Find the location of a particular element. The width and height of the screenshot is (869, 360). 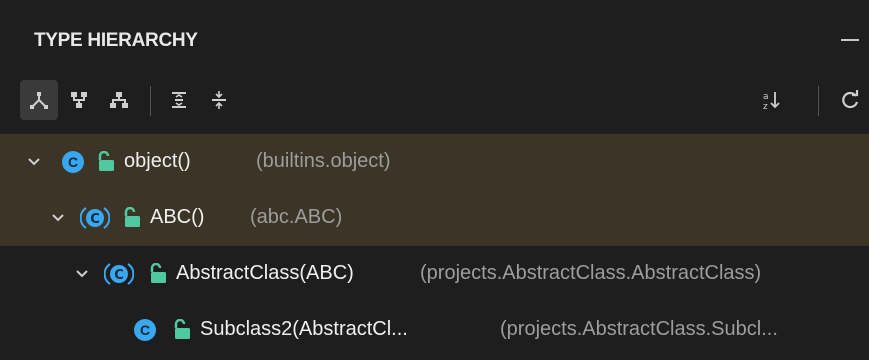

sort-alphabetically-button: a z is located at coordinates (771, 100).